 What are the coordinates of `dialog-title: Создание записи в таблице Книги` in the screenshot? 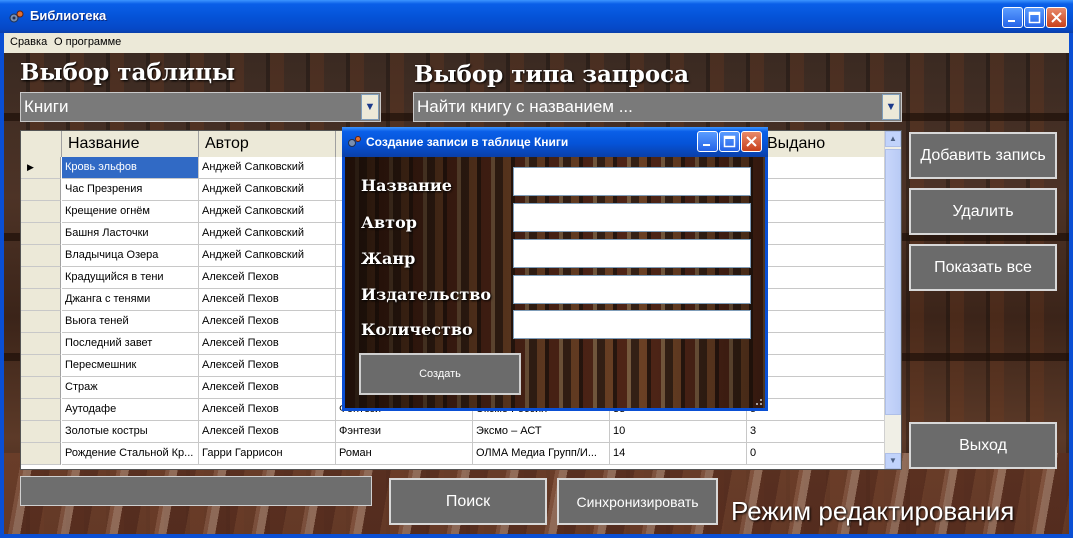 It's located at (467, 142).